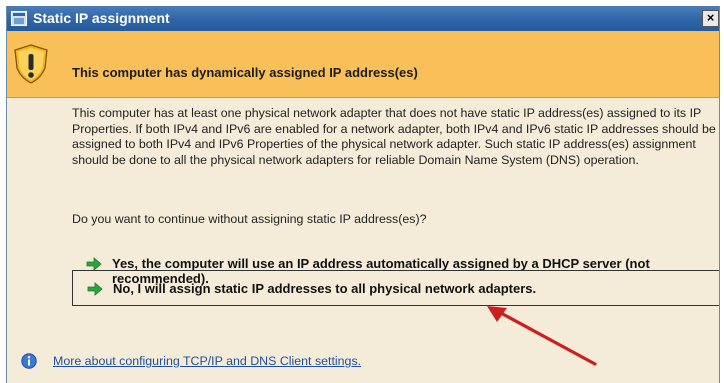 The image size is (724, 383). Describe the element at coordinates (95, 289) in the screenshot. I see `green-arrow-icon` at that location.